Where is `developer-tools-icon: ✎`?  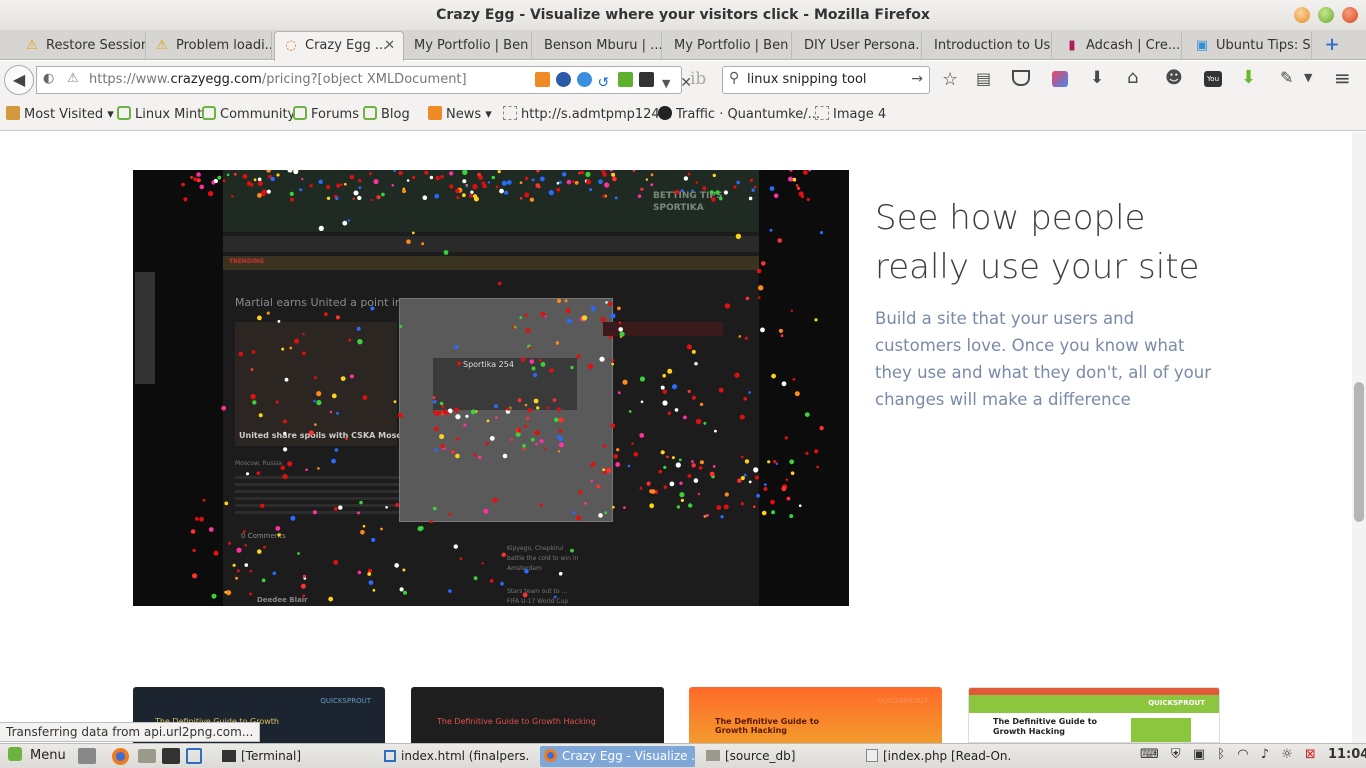 developer-tools-icon: ✎ is located at coordinates (1286, 77).